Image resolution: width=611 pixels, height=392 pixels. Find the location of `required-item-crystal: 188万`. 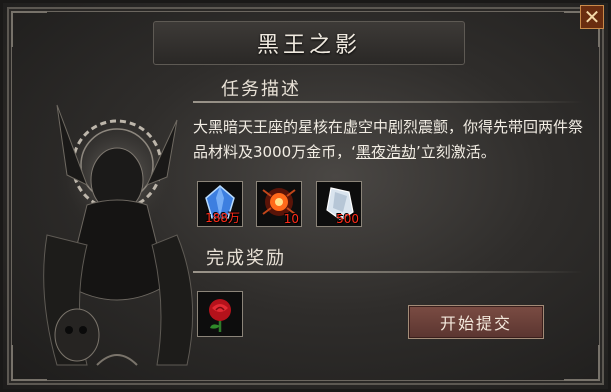

required-item-crystal: 188万 is located at coordinates (220, 204).